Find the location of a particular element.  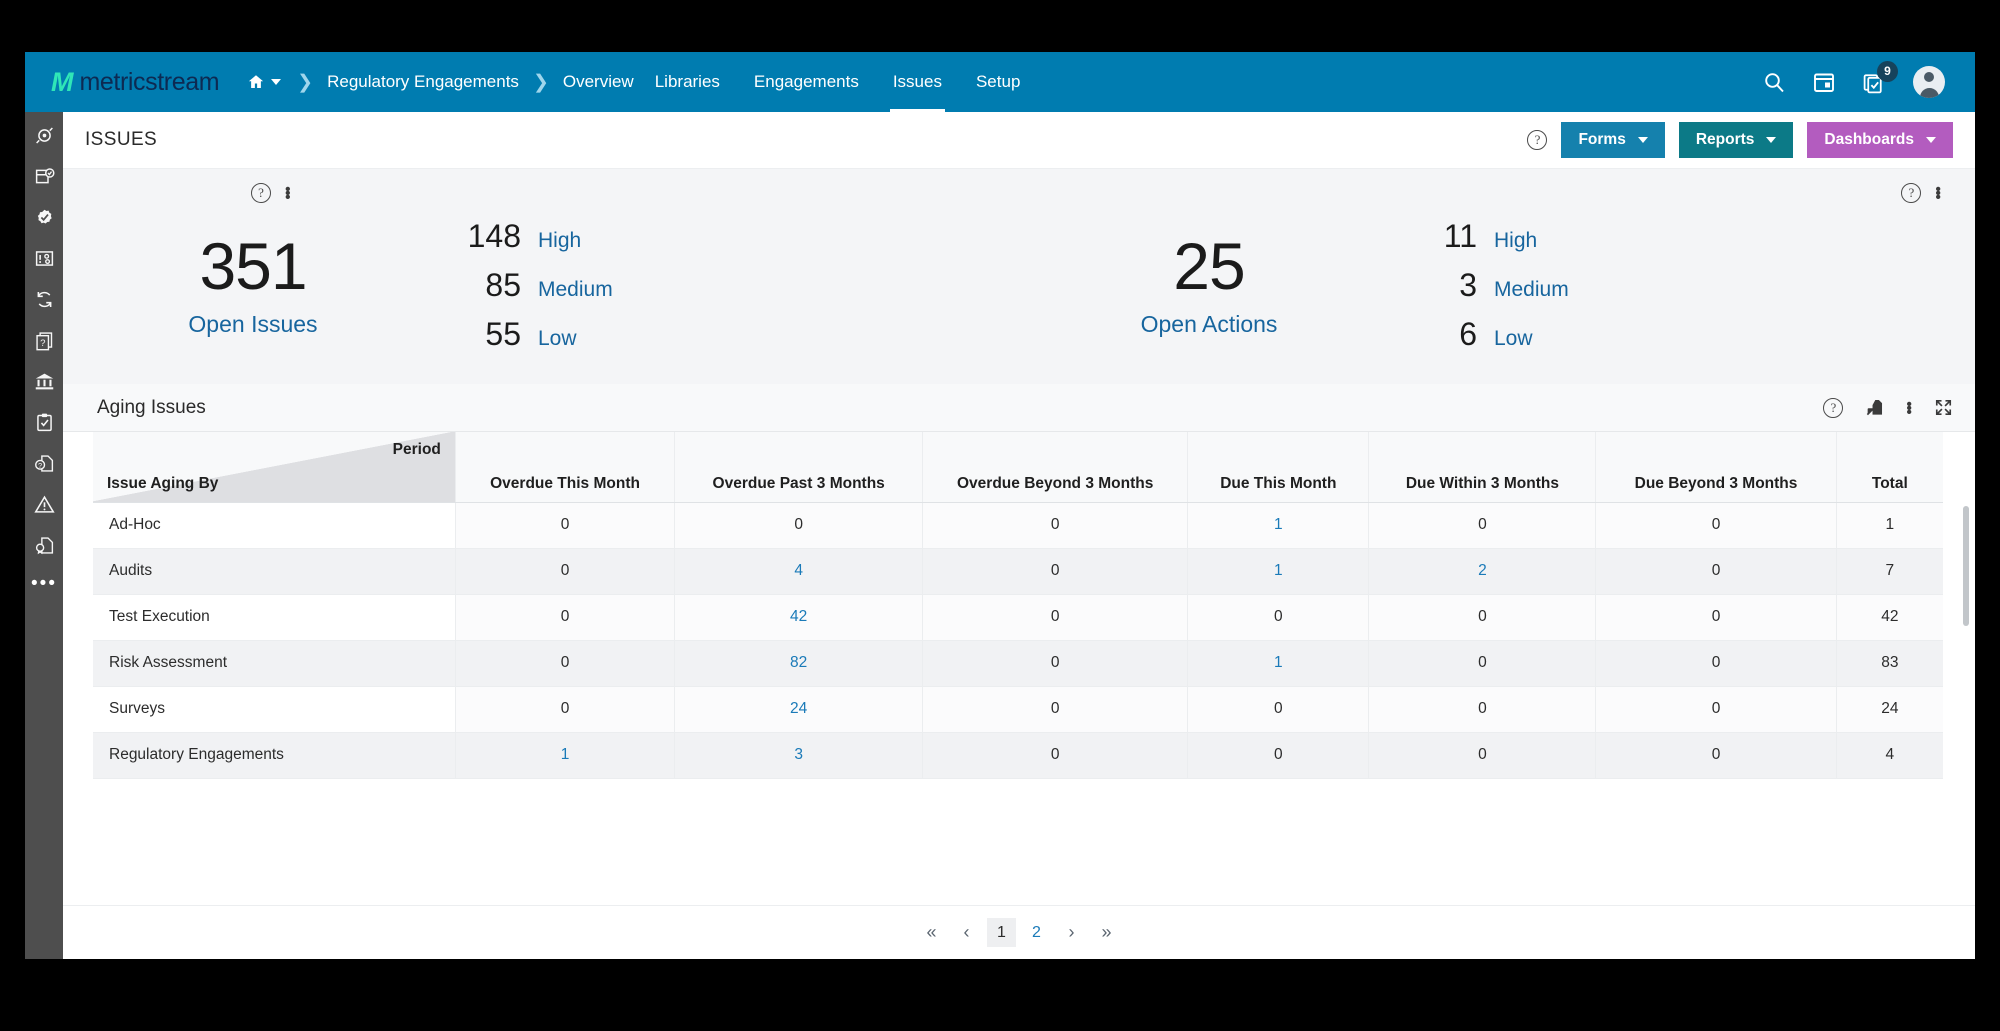

open-actions-label: Open Actions is located at coordinates (1209, 324).